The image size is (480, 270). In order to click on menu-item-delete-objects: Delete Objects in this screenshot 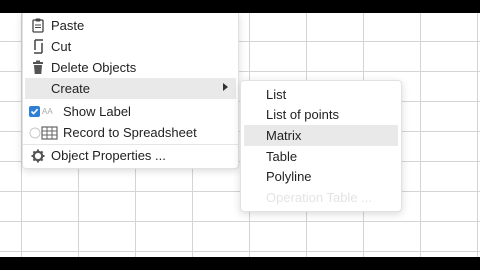, I will do `click(130, 67)`.